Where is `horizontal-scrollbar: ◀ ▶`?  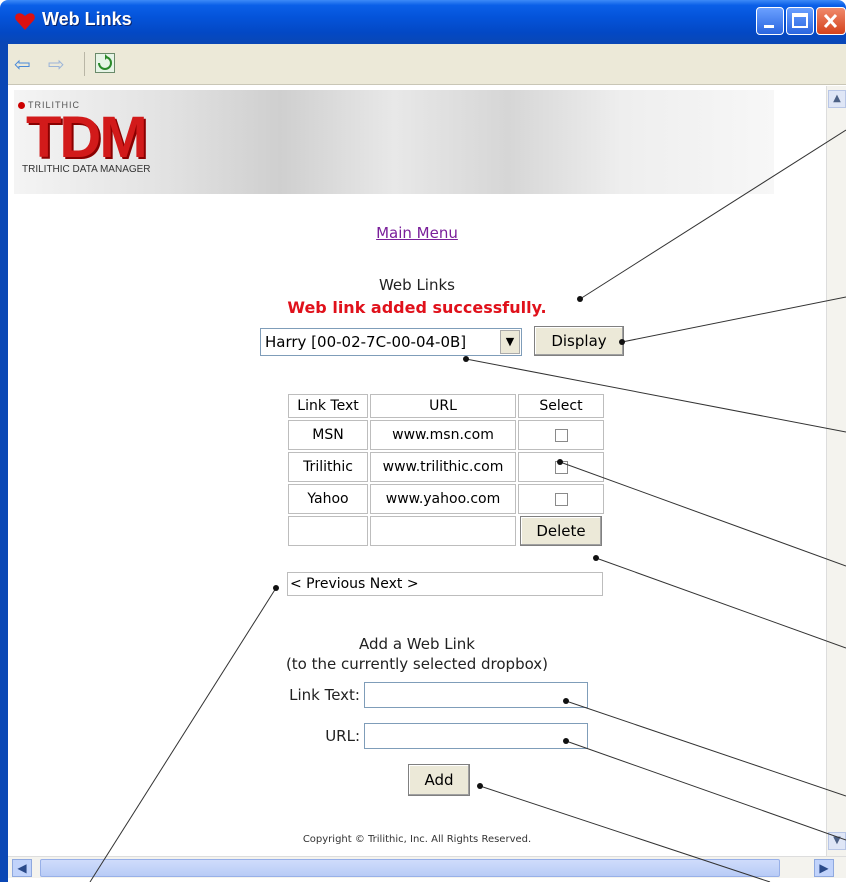
horizontal-scrollbar: ◀ ▶ is located at coordinates (427, 867).